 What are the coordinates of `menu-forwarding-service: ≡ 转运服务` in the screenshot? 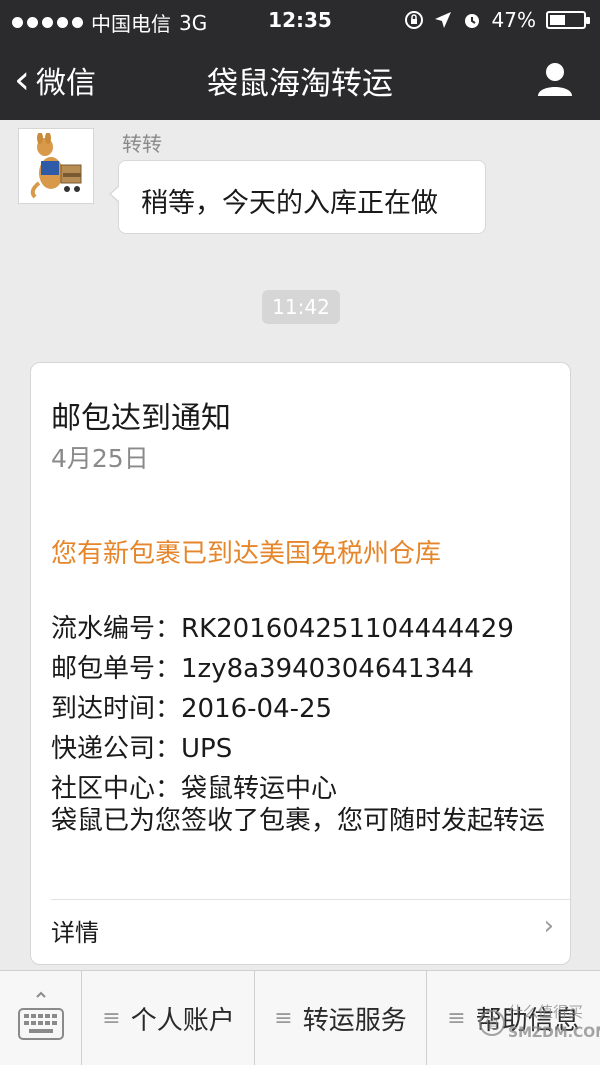 It's located at (341, 1018).